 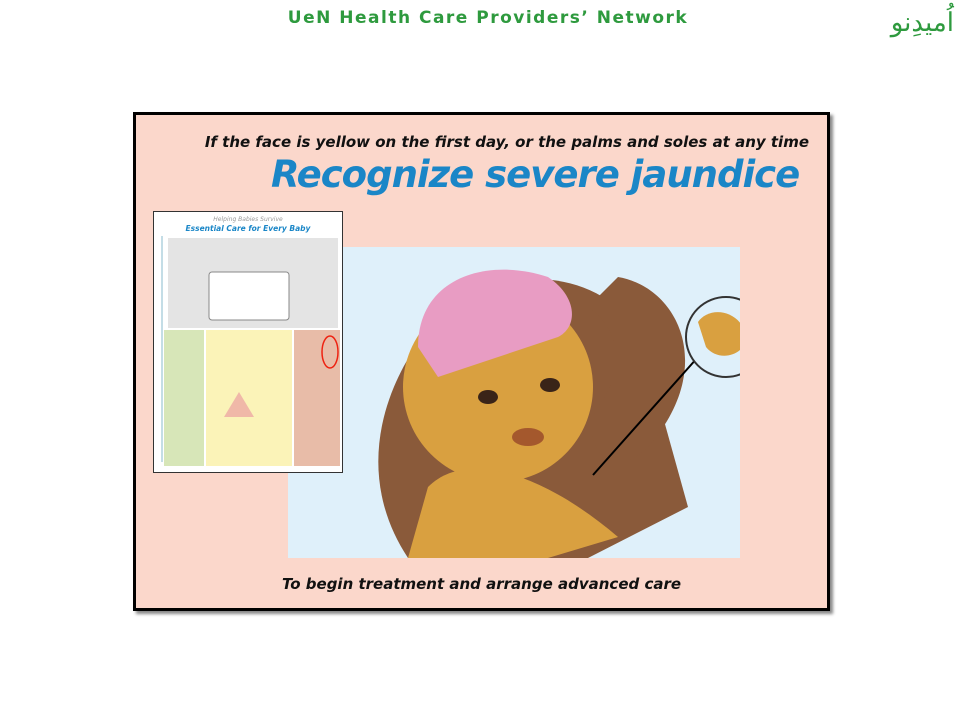 What do you see at coordinates (488, 18) in the screenshot?
I see `header-title: UeN Health Care Providers’ Network` at bounding box center [488, 18].